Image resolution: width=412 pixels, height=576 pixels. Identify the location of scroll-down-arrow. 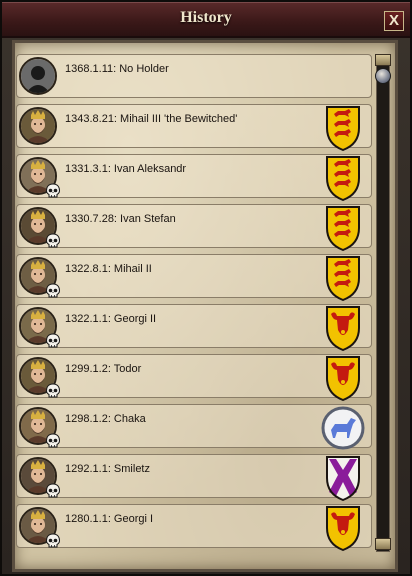
(383, 544).